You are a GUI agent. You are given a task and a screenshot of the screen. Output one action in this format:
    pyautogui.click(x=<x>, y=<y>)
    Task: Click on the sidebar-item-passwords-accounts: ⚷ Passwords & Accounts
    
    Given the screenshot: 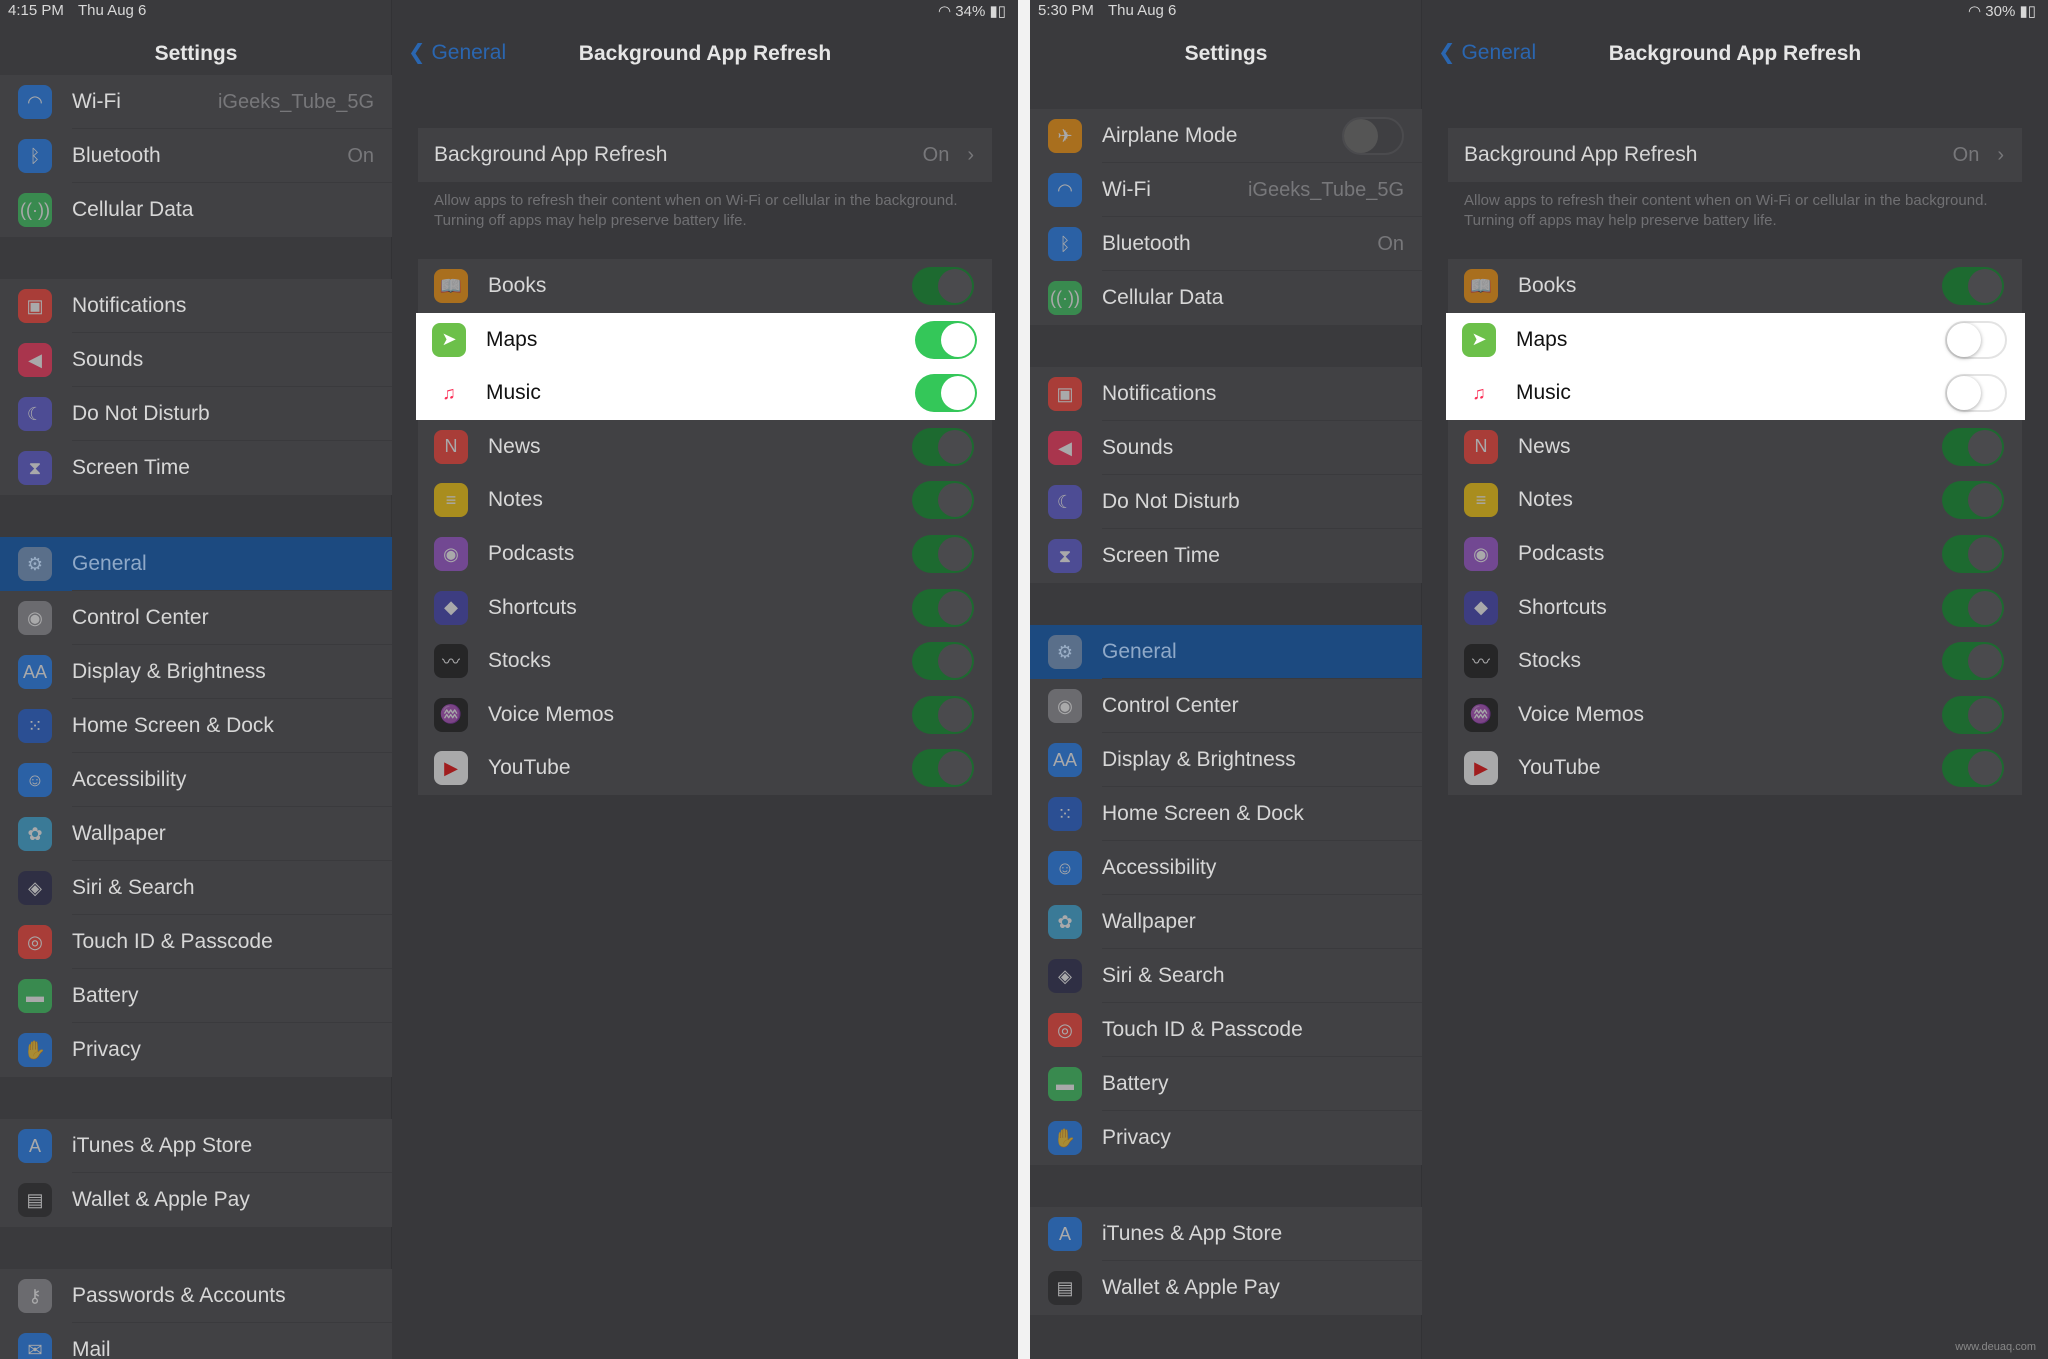 What is the action you would take?
    pyautogui.click(x=196, y=1296)
    